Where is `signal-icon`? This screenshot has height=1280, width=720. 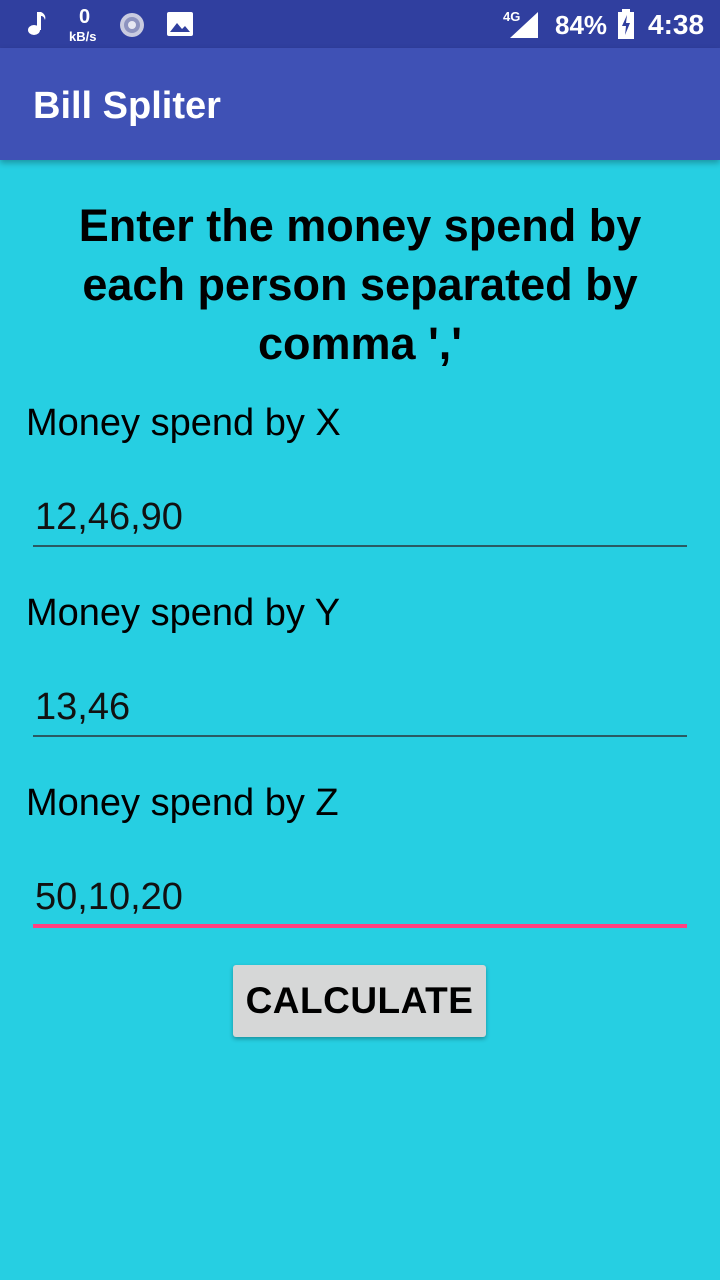 signal-icon is located at coordinates (525, 27).